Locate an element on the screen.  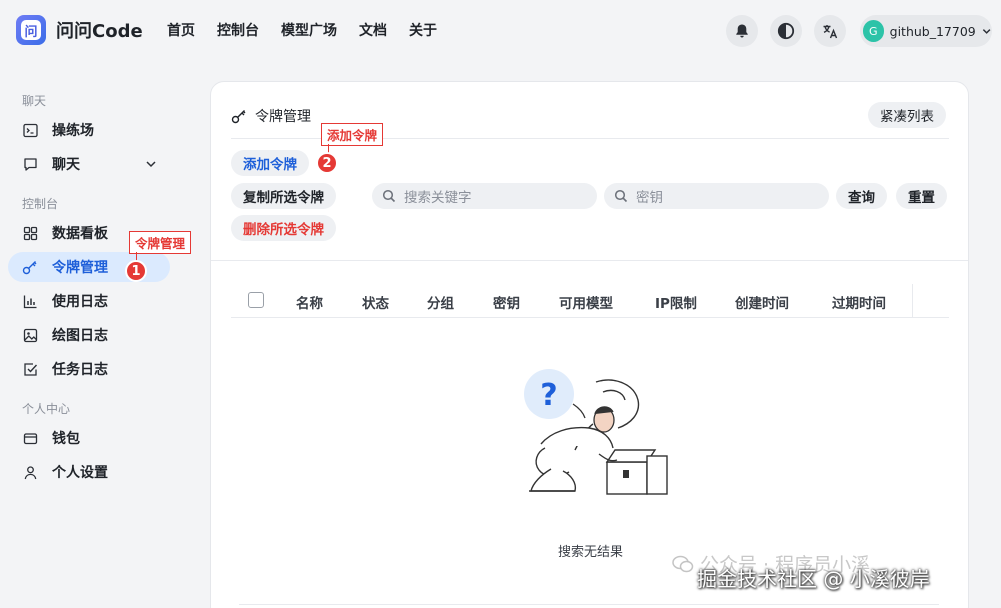
theme-toggle-button is located at coordinates (786, 31).